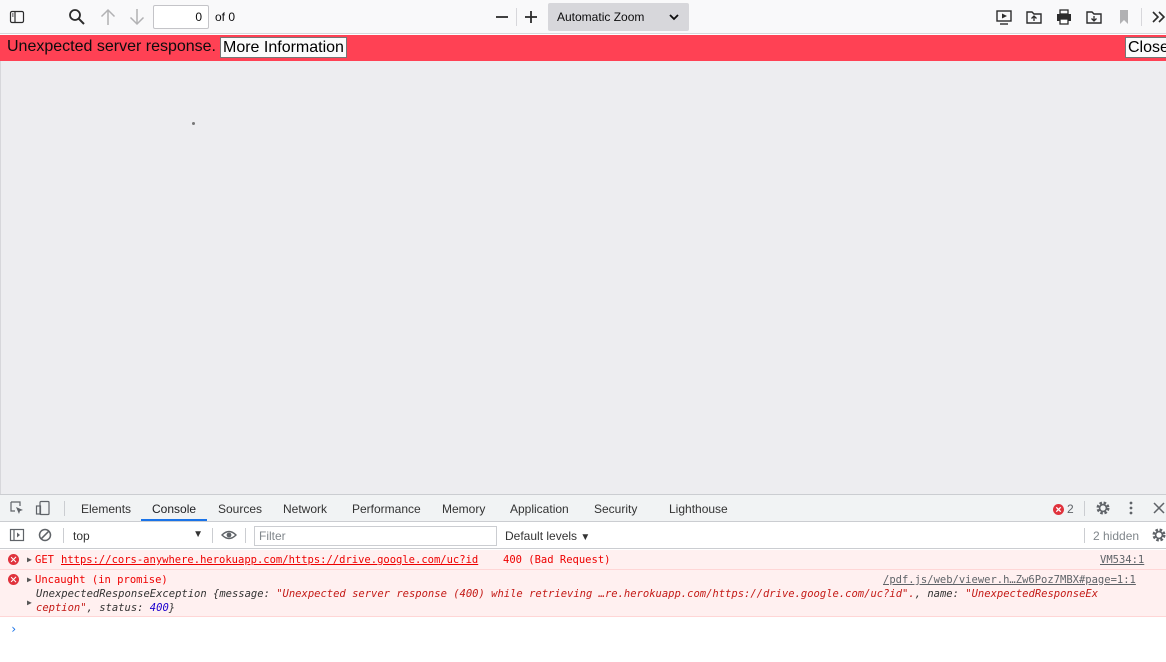 Image resolution: width=1166 pixels, height=662 pixels. I want to click on exception-class: UnexpectedResponseException {message:, so click(156, 594).